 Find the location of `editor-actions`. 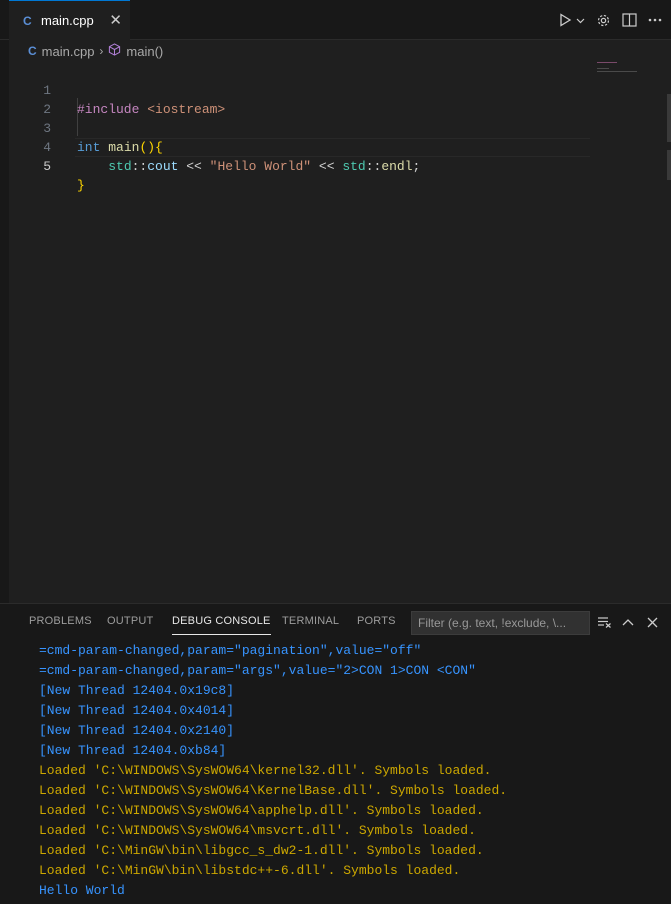

editor-actions is located at coordinates (610, 20).